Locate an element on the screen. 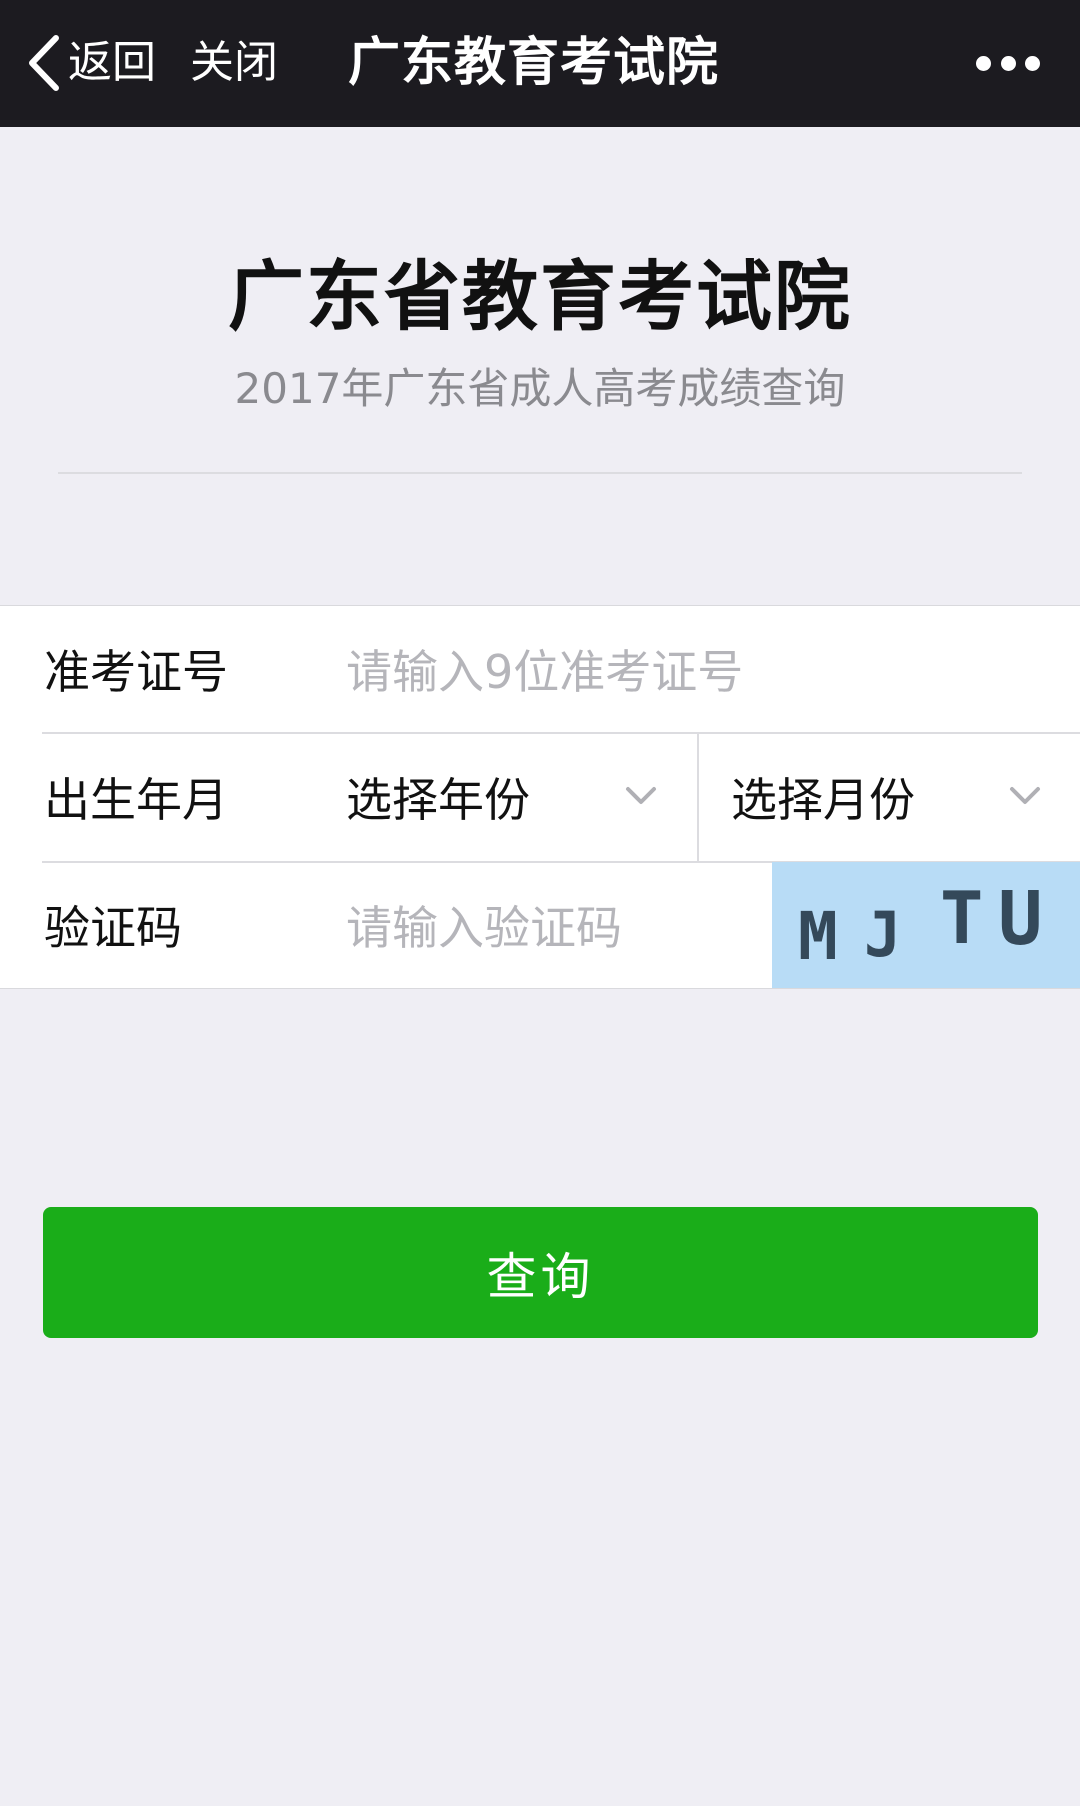  navbar-title: 广东教育考试院 is located at coordinates (534, 63).